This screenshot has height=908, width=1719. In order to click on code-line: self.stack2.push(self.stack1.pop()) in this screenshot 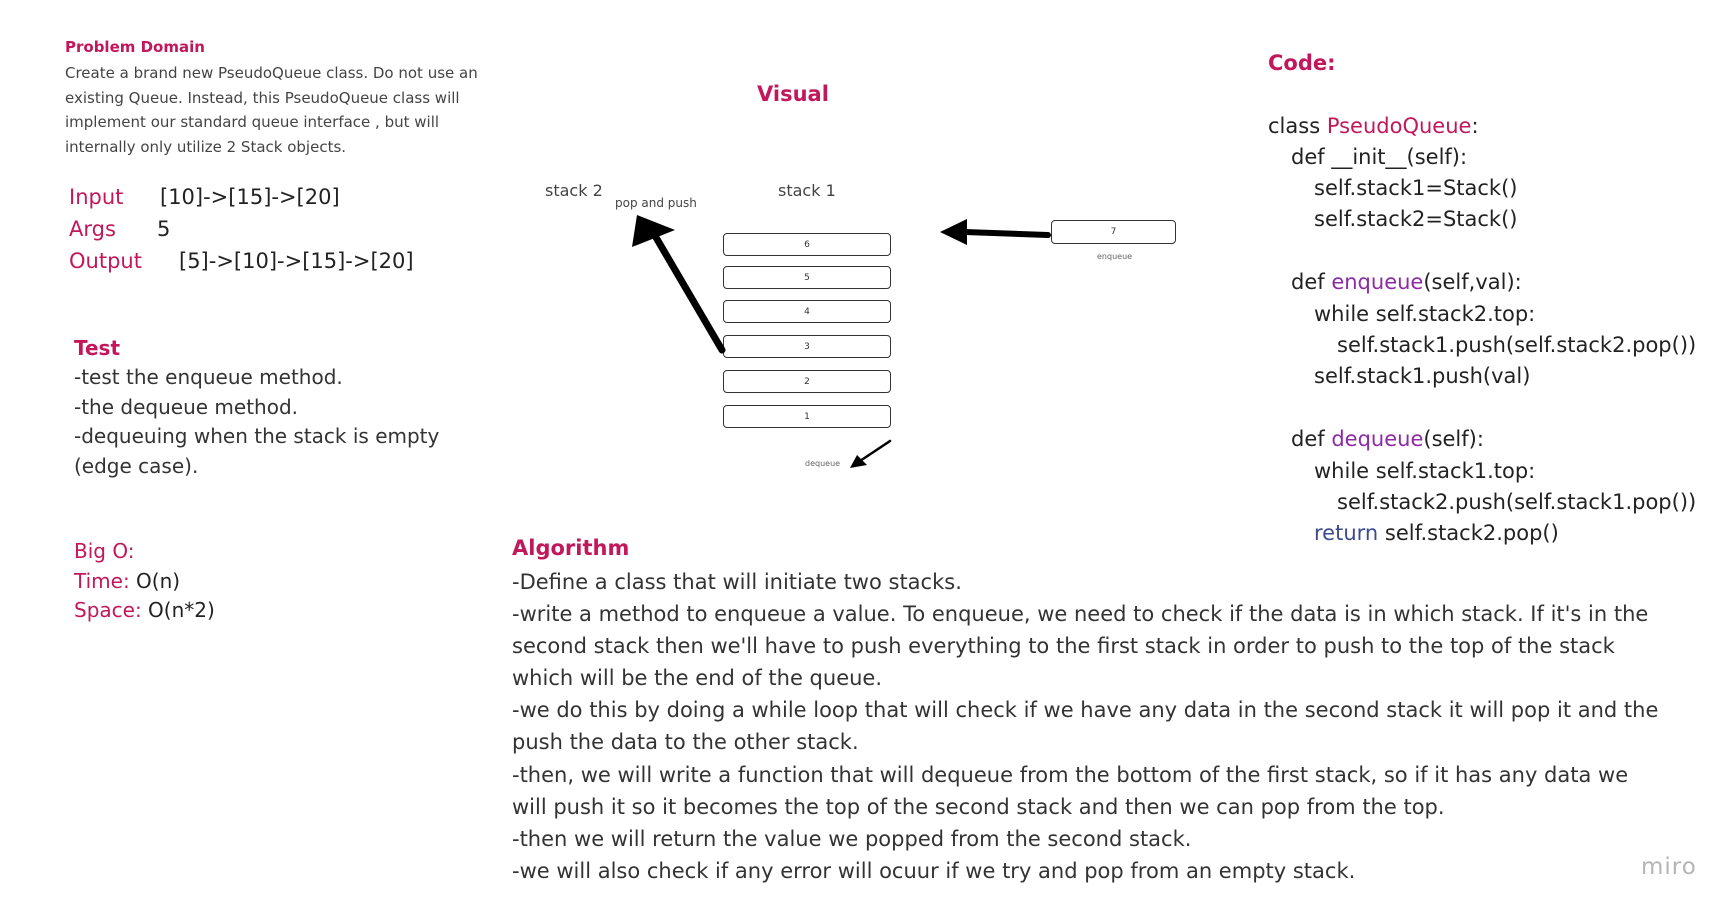, I will do `click(1517, 502)`.